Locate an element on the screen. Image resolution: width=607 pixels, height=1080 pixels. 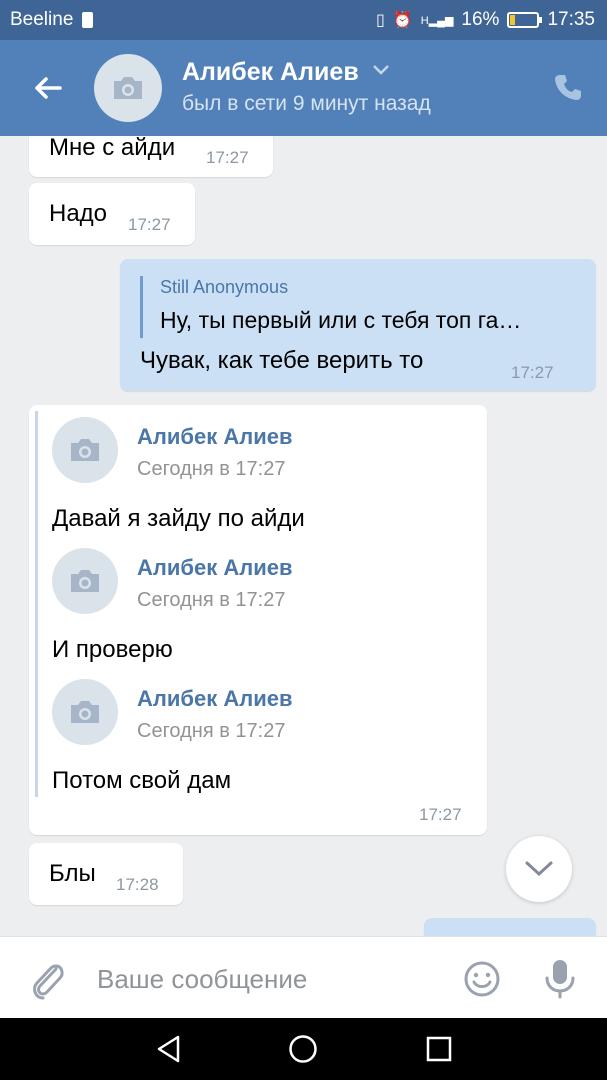
nav-home-icon is located at coordinates (303, 1049).